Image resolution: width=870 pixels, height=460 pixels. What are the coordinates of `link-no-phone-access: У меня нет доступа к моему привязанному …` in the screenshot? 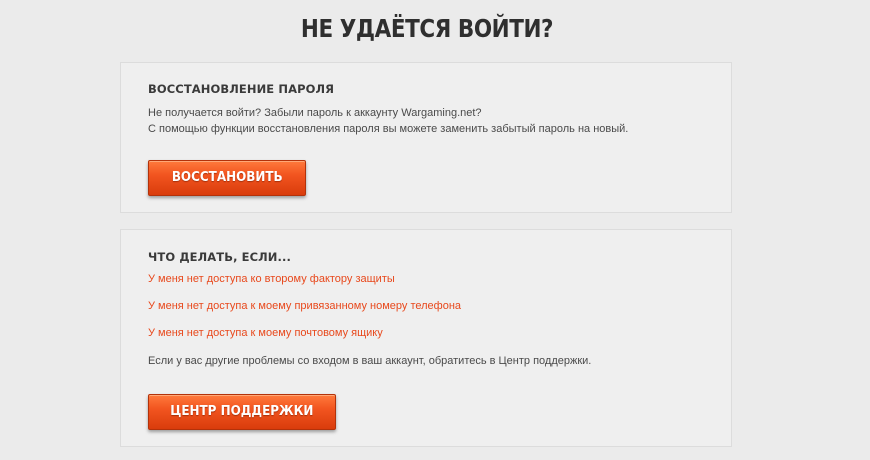 It's located at (304, 306).